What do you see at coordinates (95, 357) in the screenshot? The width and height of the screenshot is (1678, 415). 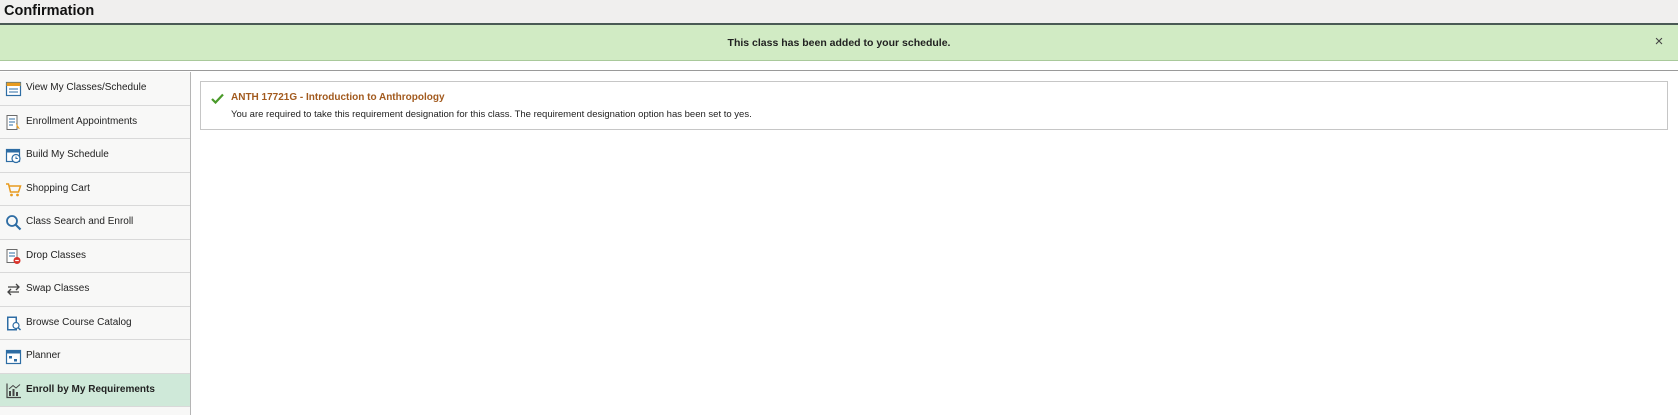 I see `sidebar-item-planner: Planner` at bounding box center [95, 357].